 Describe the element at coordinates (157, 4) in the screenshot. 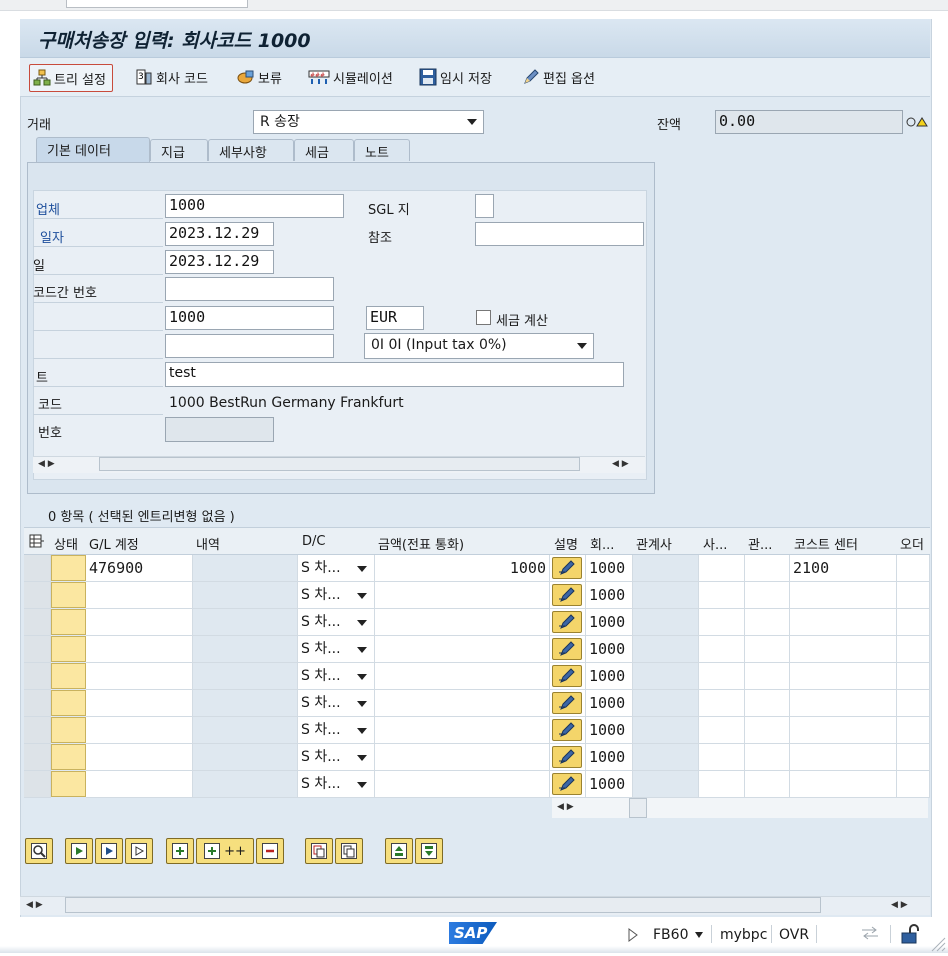

I see `command-field` at that location.